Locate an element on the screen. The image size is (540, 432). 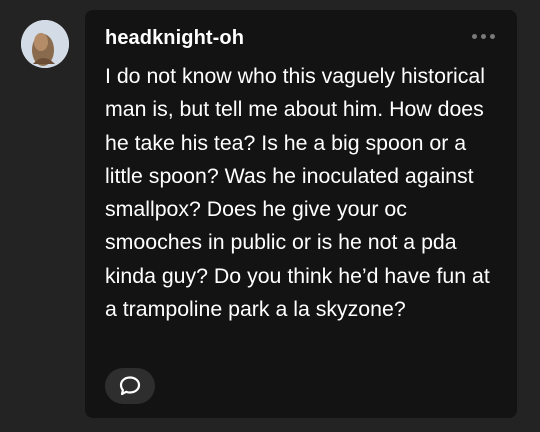
avatar is located at coordinates (45, 44).